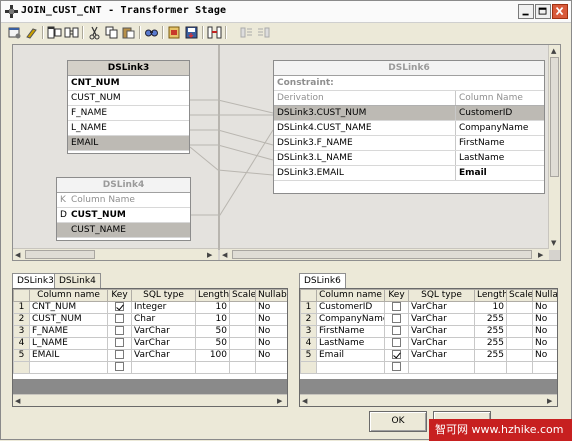  I want to click on sql-type-cell: Integer, so click(163, 307).